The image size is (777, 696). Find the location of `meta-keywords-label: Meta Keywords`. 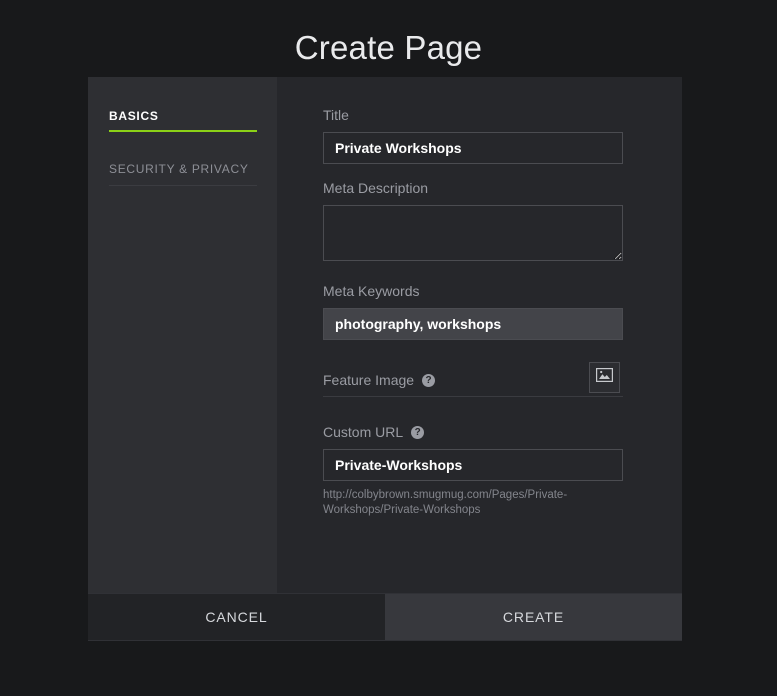

meta-keywords-label: Meta Keywords is located at coordinates (478, 291).